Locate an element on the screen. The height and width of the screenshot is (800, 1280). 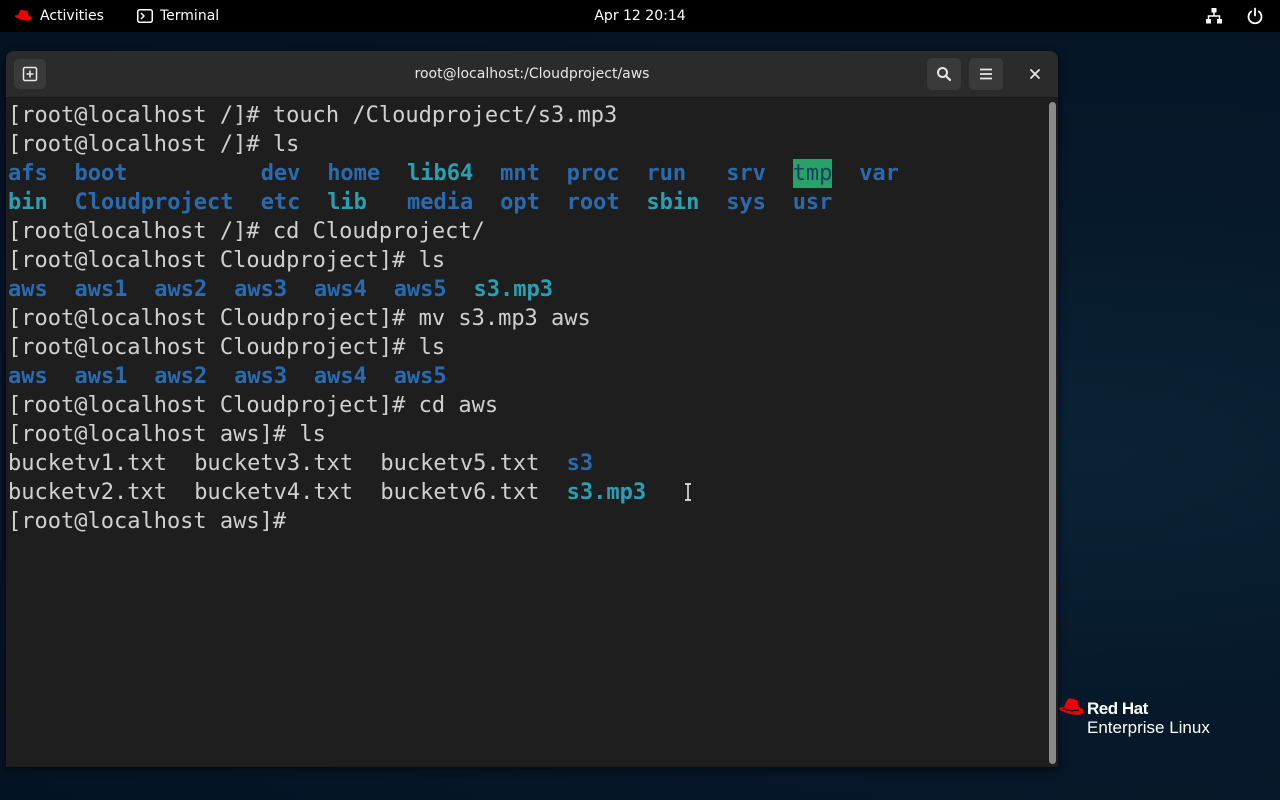
terminal-text: bucketv4.txt is located at coordinates (274, 492).